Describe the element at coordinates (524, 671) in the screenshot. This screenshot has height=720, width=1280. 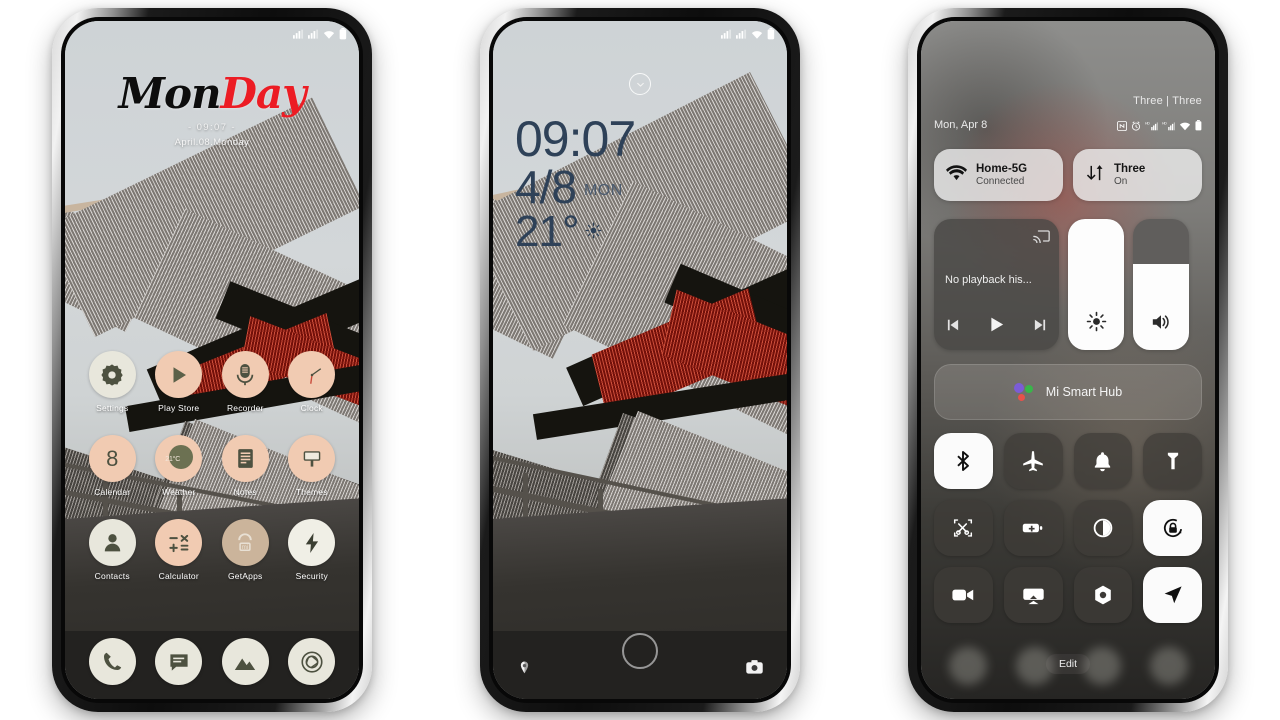
I see `flower-shortcut-icon` at that location.